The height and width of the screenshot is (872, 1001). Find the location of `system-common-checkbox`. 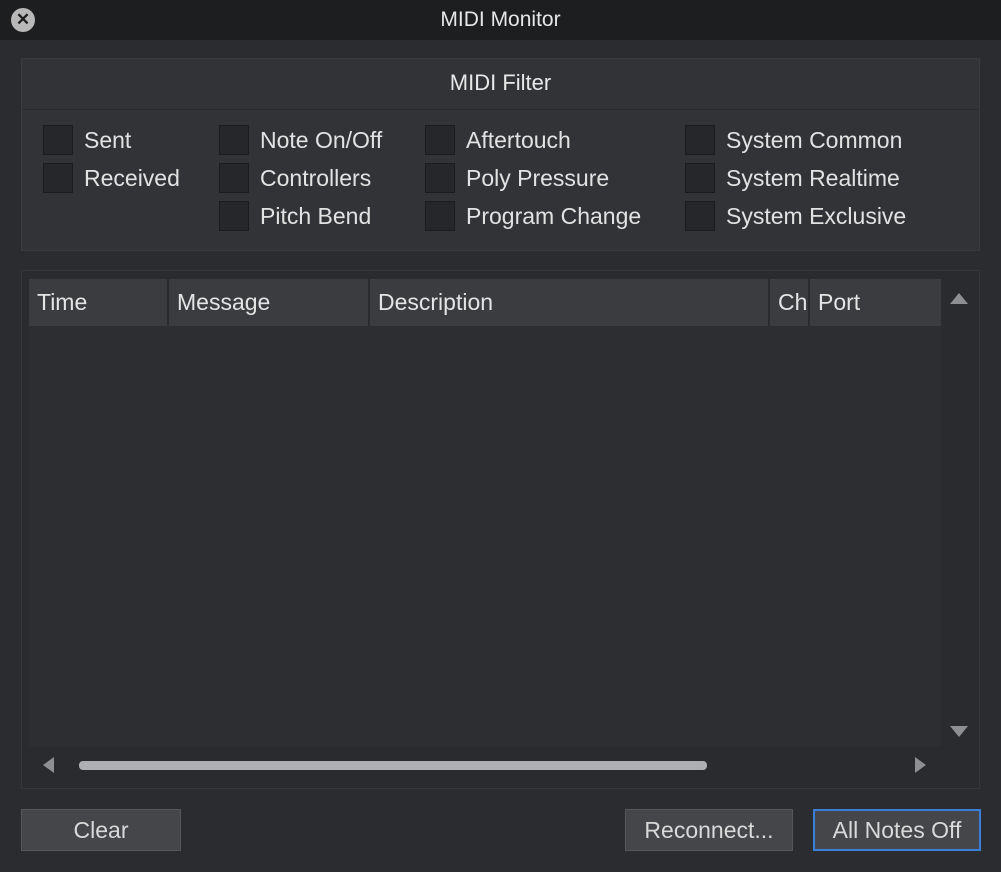

system-common-checkbox is located at coordinates (700, 140).